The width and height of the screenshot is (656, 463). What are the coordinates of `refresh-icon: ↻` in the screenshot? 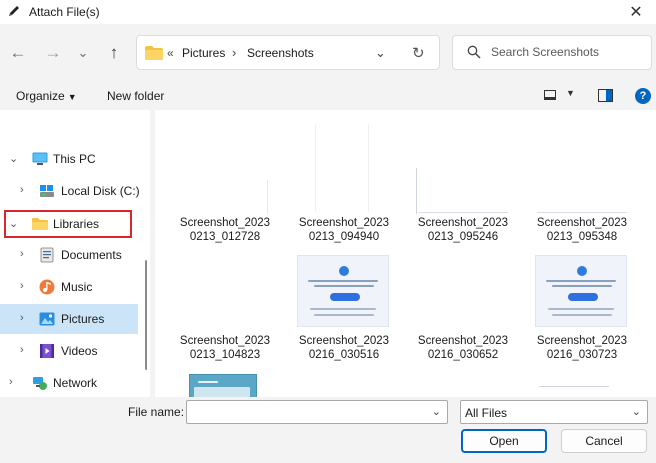 It's located at (418, 53).